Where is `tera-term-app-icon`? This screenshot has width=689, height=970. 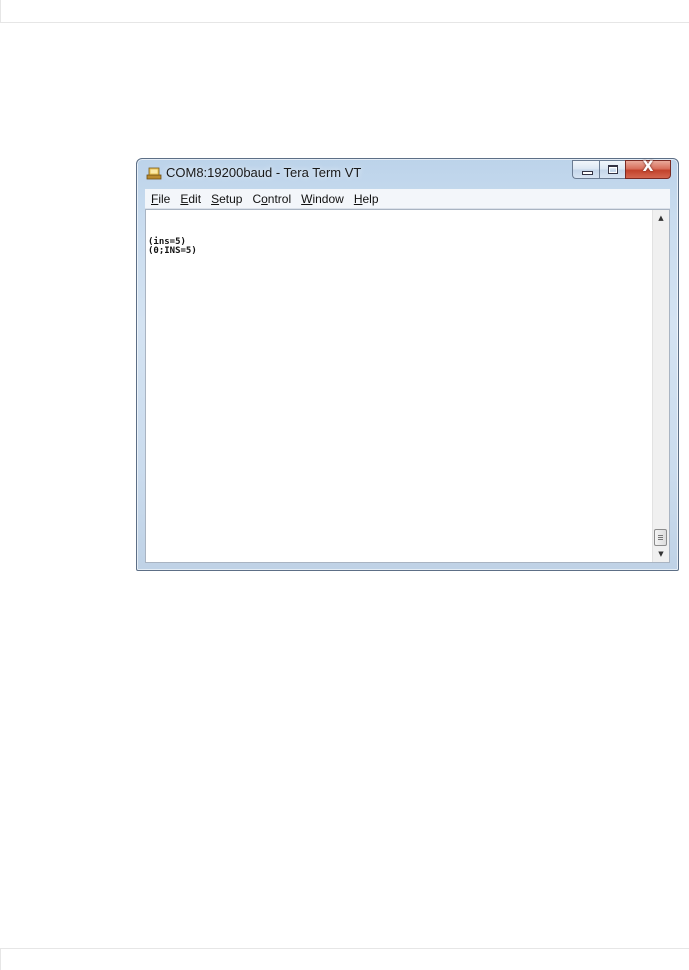
tera-term-app-icon is located at coordinates (154, 173).